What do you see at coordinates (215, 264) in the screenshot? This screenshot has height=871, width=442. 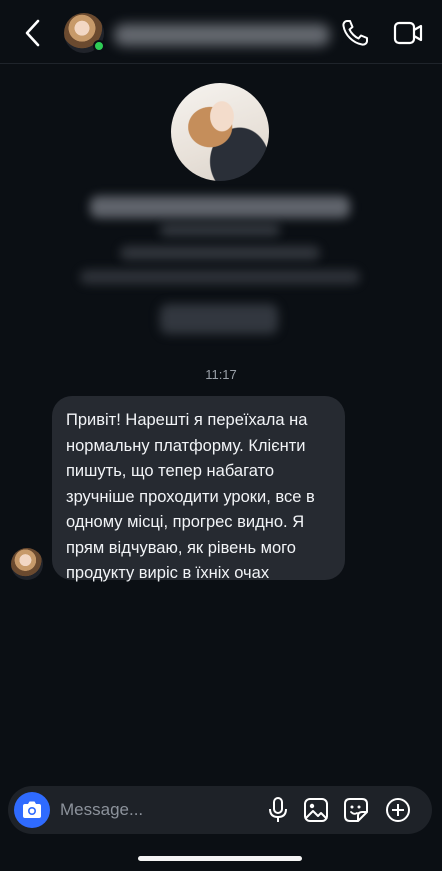 I see `profile-card-blurred` at bounding box center [215, 264].